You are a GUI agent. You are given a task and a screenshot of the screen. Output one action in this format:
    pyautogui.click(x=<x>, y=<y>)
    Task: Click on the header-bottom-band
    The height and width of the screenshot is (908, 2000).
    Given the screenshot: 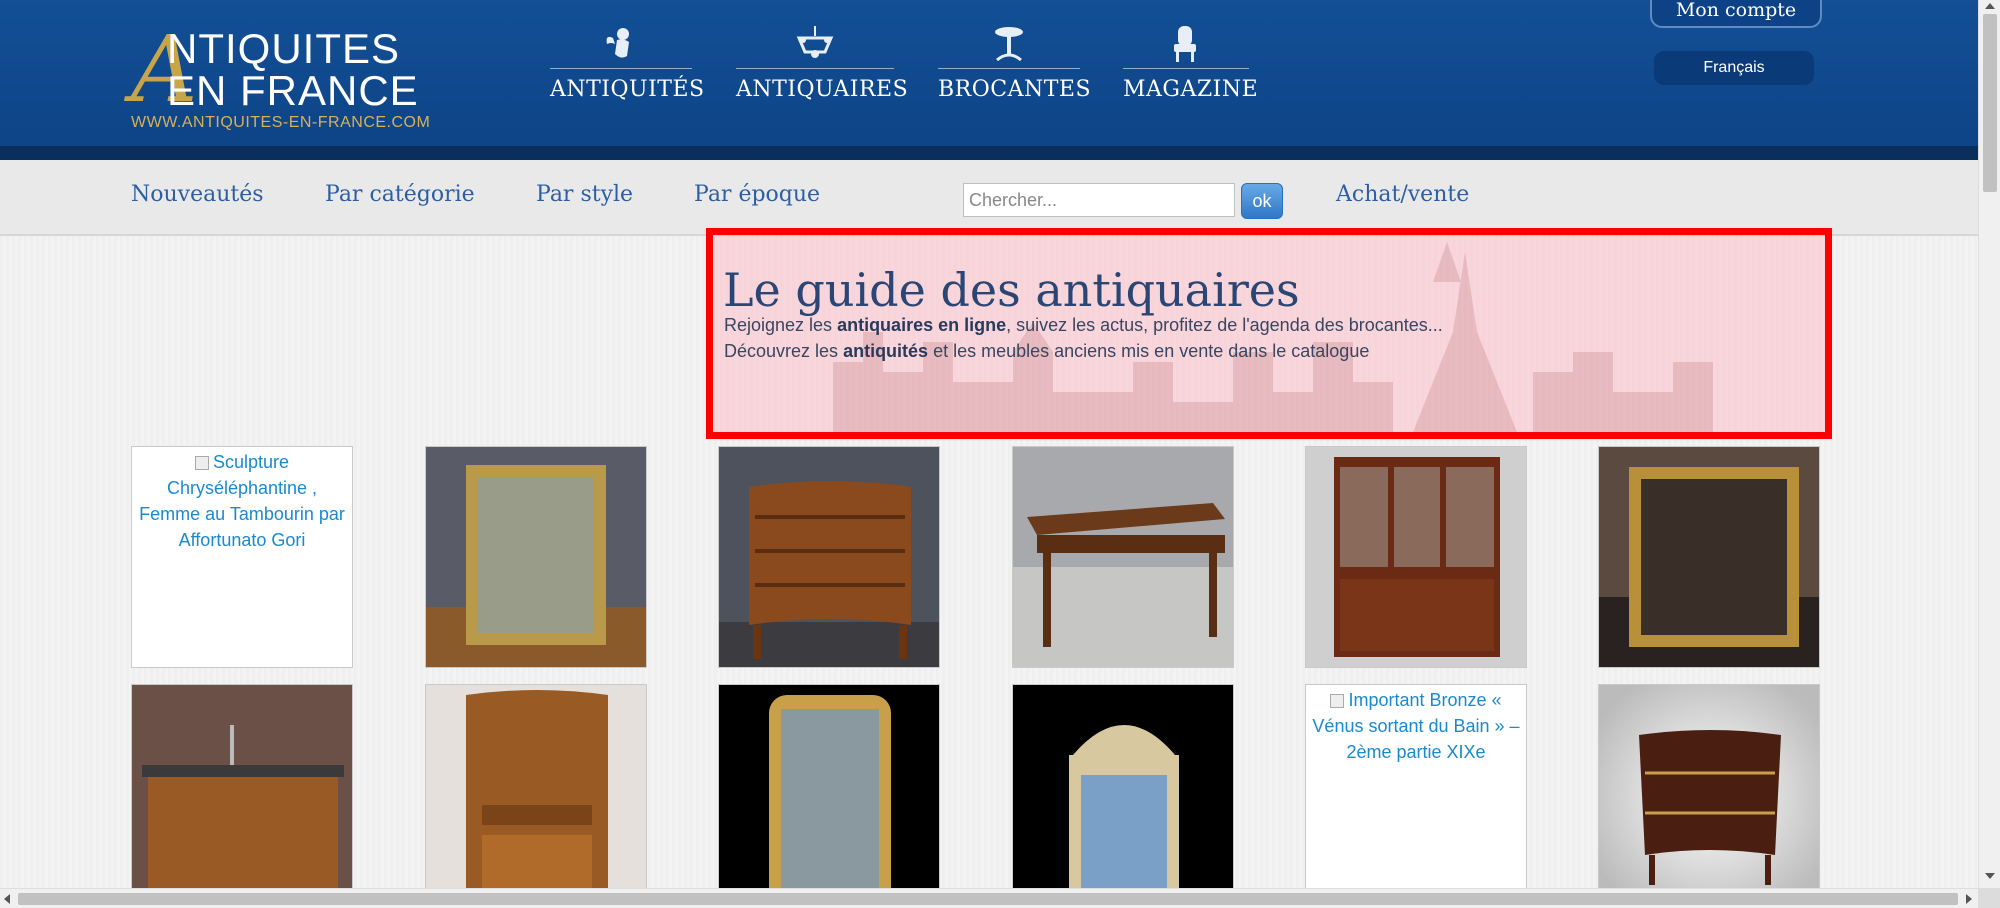 What is the action you would take?
    pyautogui.click(x=989, y=153)
    